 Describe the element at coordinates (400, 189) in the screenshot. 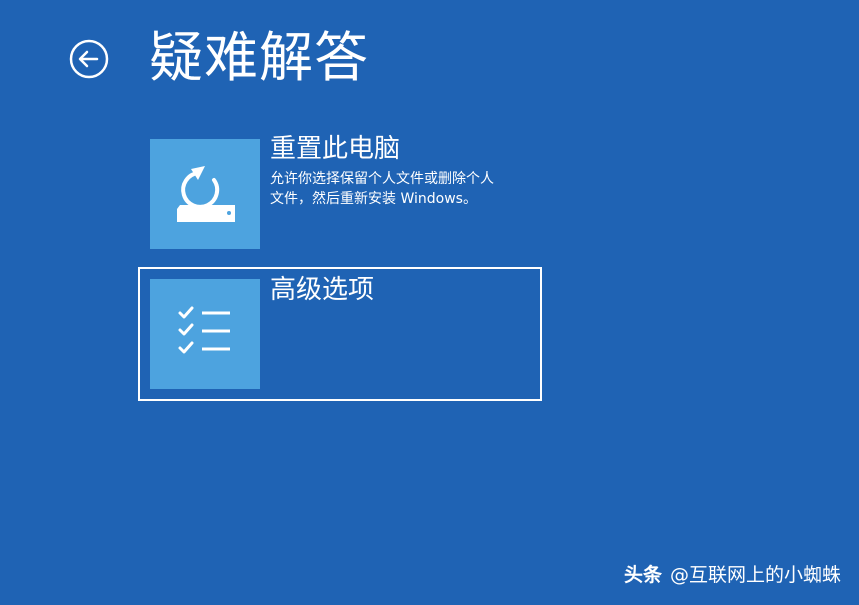

I see `reset-pc-description: 允许你选择保留个人文件或删除个人 文件，然后重新安装 Windows。` at that location.